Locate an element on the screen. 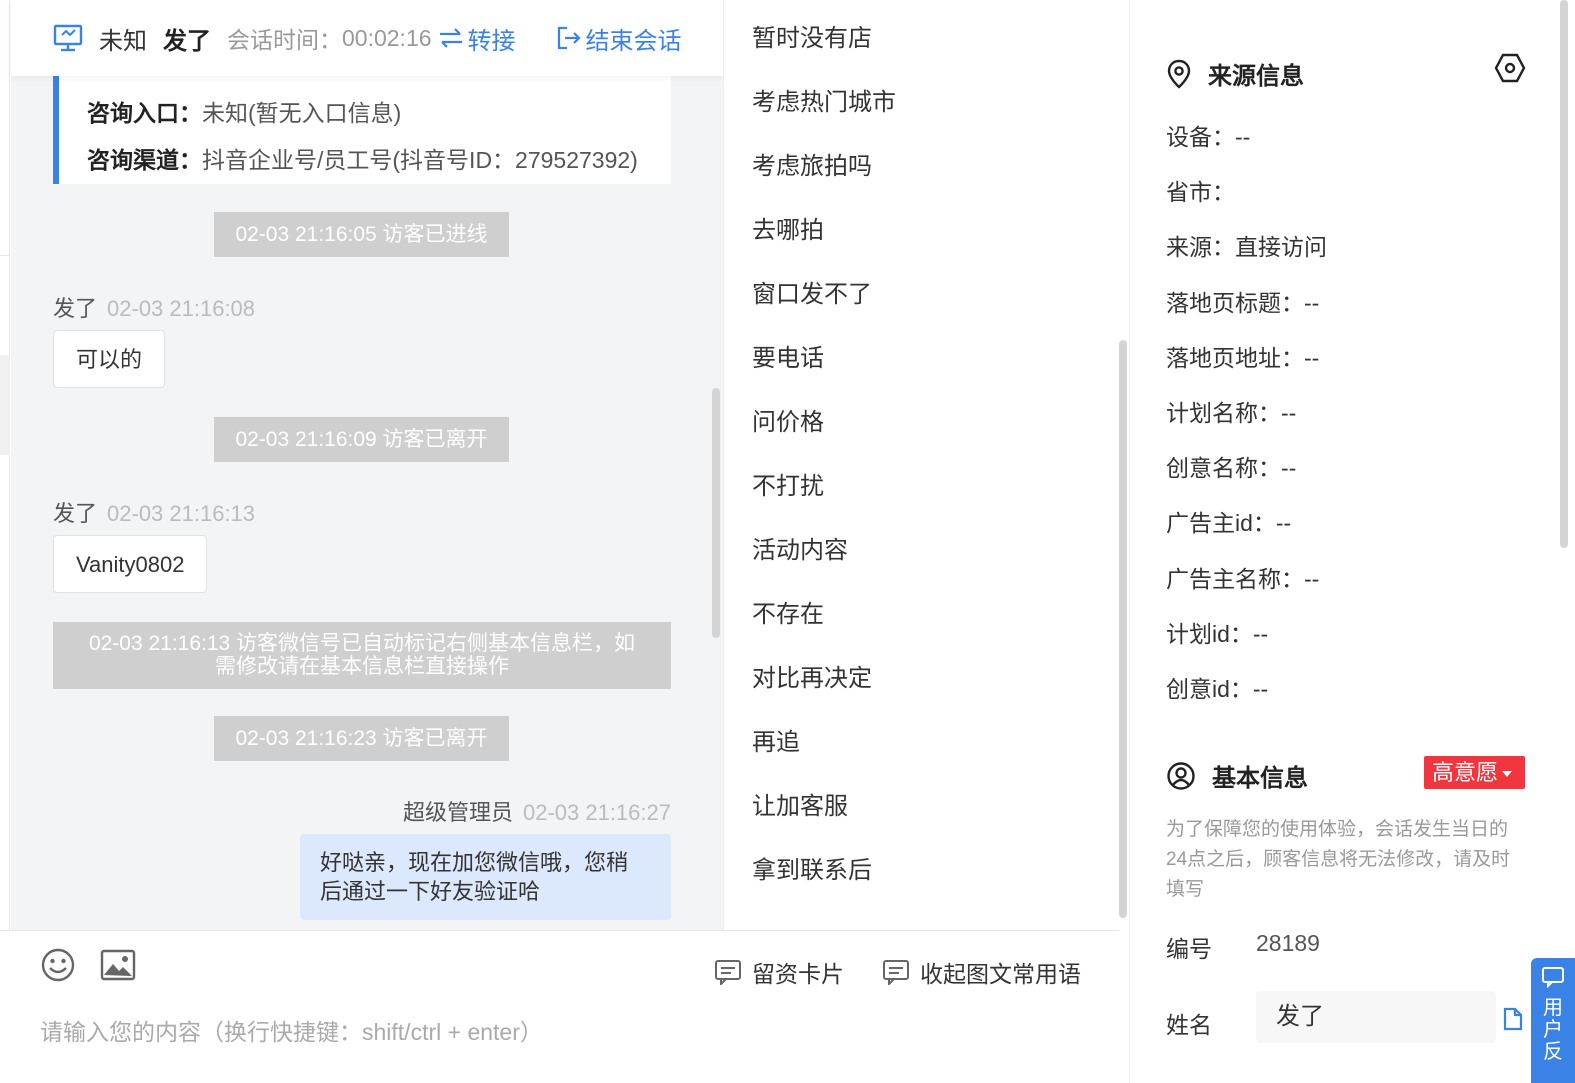  system-message: 02-03 21:16:23 访客已离开 is located at coordinates (361, 738).